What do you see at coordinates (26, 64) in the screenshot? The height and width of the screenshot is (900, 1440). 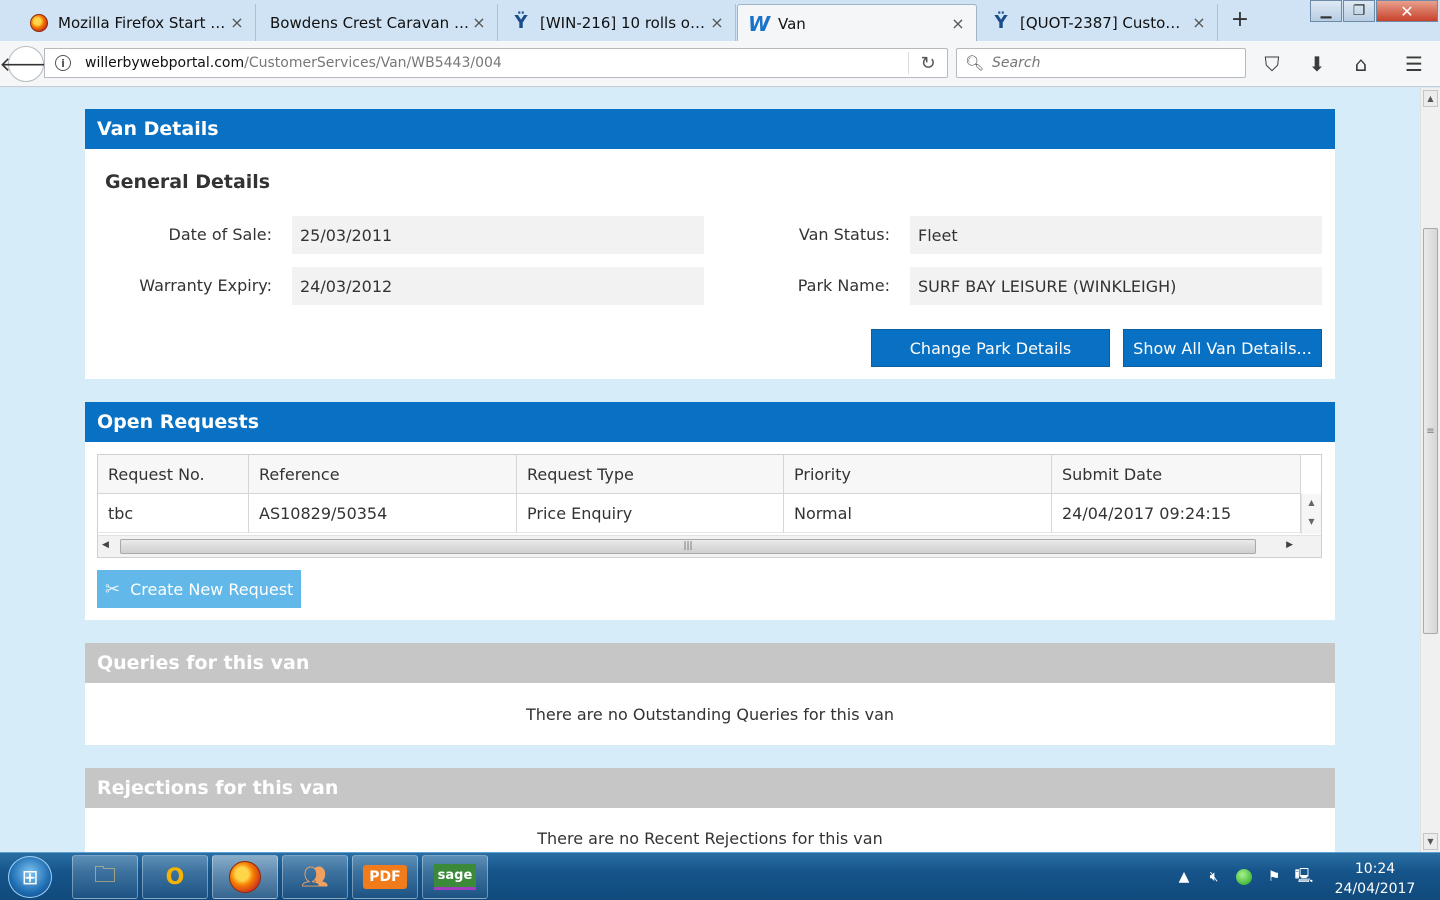 I see `back-button: 🡐` at bounding box center [26, 64].